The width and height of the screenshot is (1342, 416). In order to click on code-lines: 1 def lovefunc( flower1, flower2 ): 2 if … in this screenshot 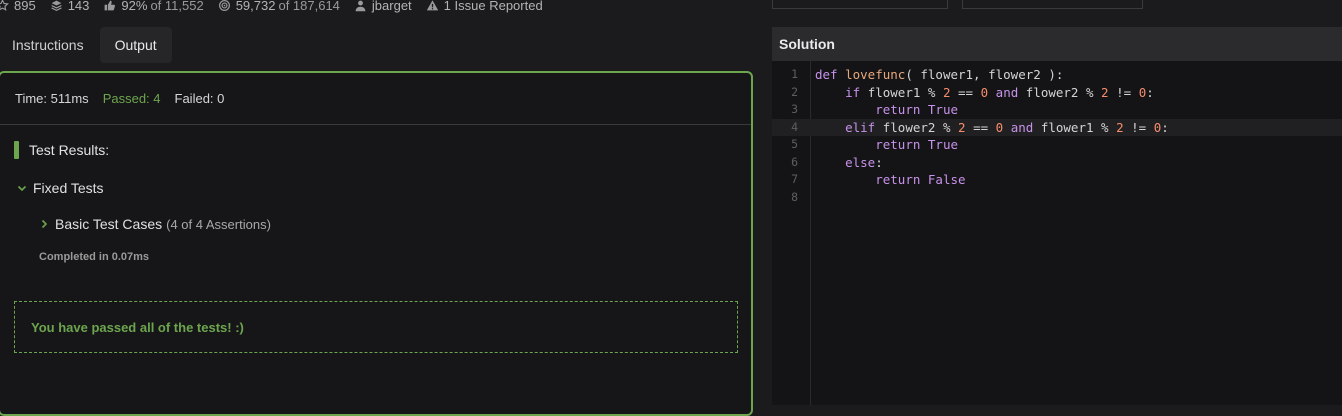, I will do `click(1057, 136)`.